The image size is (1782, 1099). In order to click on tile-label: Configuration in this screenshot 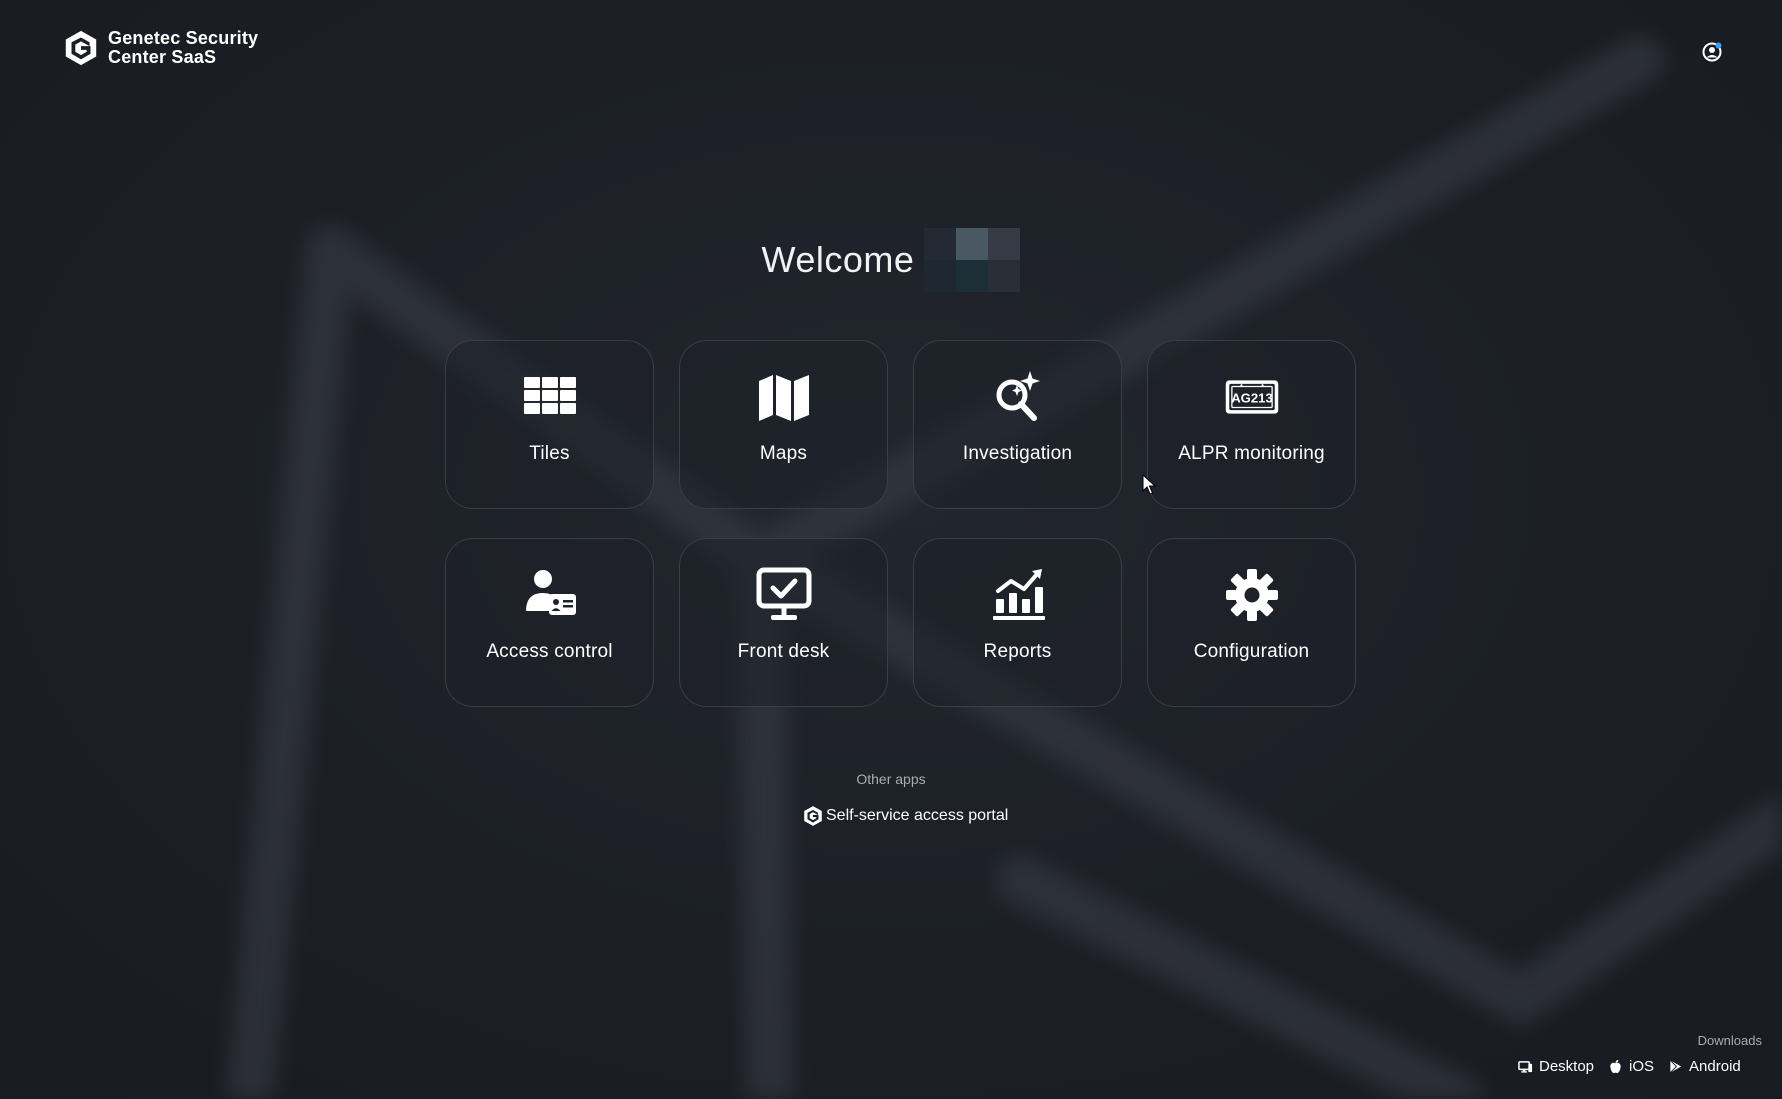, I will do `click(1251, 651)`.